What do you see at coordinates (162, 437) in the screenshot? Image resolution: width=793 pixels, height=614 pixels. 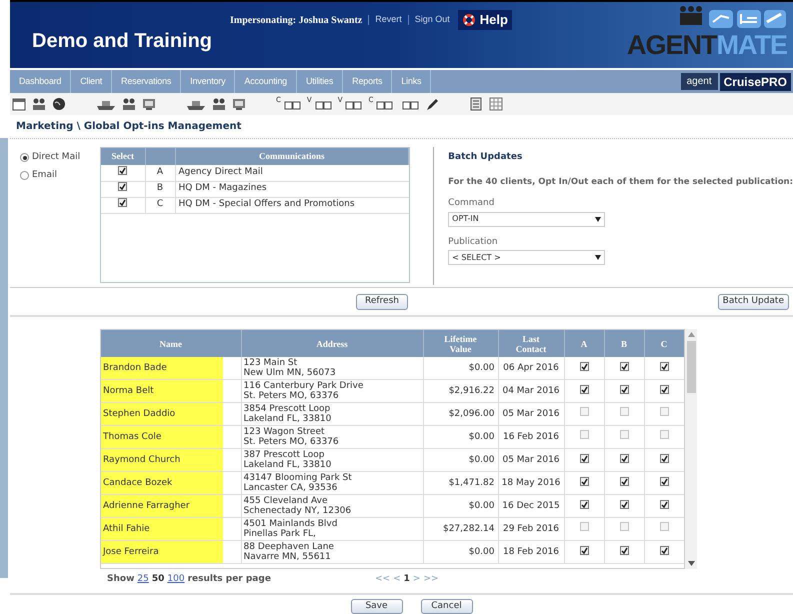 I see `client-name: Thomas Cole` at bounding box center [162, 437].